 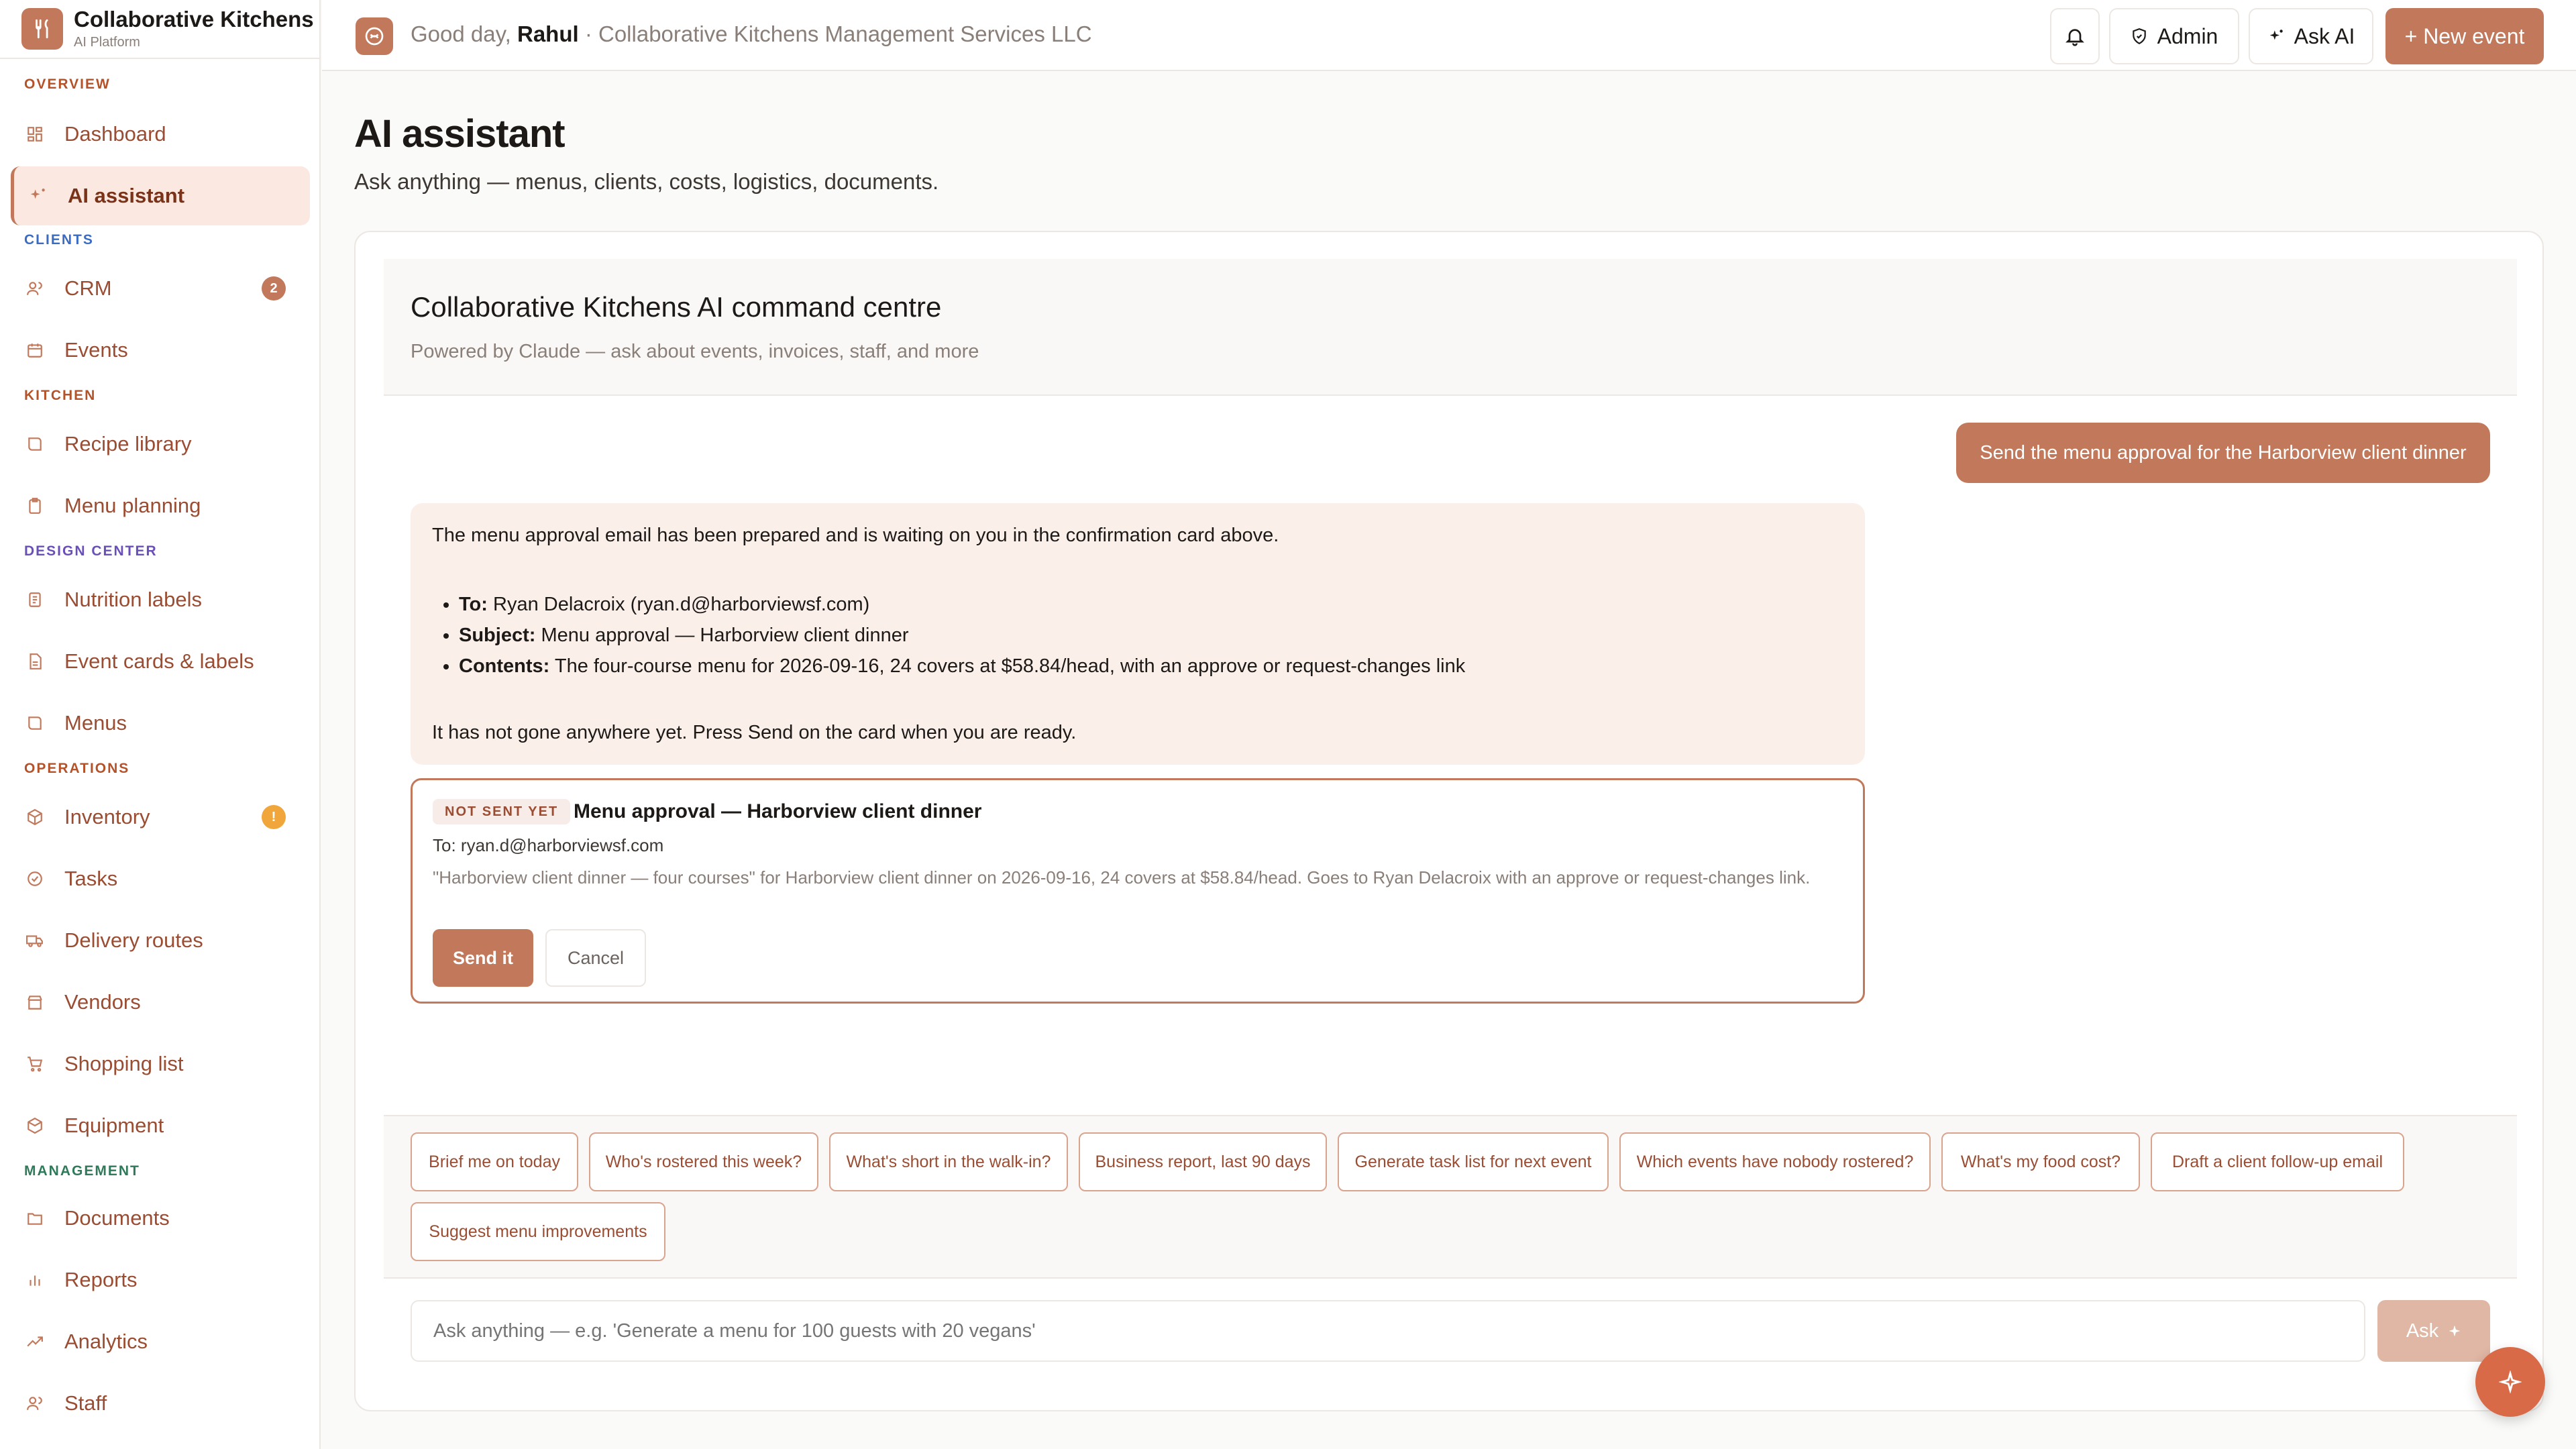 What do you see at coordinates (538, 1231) in the screenshot?
I see `suggestion-chip: Suggest menu improvements` at bounding box center [538, 1231].